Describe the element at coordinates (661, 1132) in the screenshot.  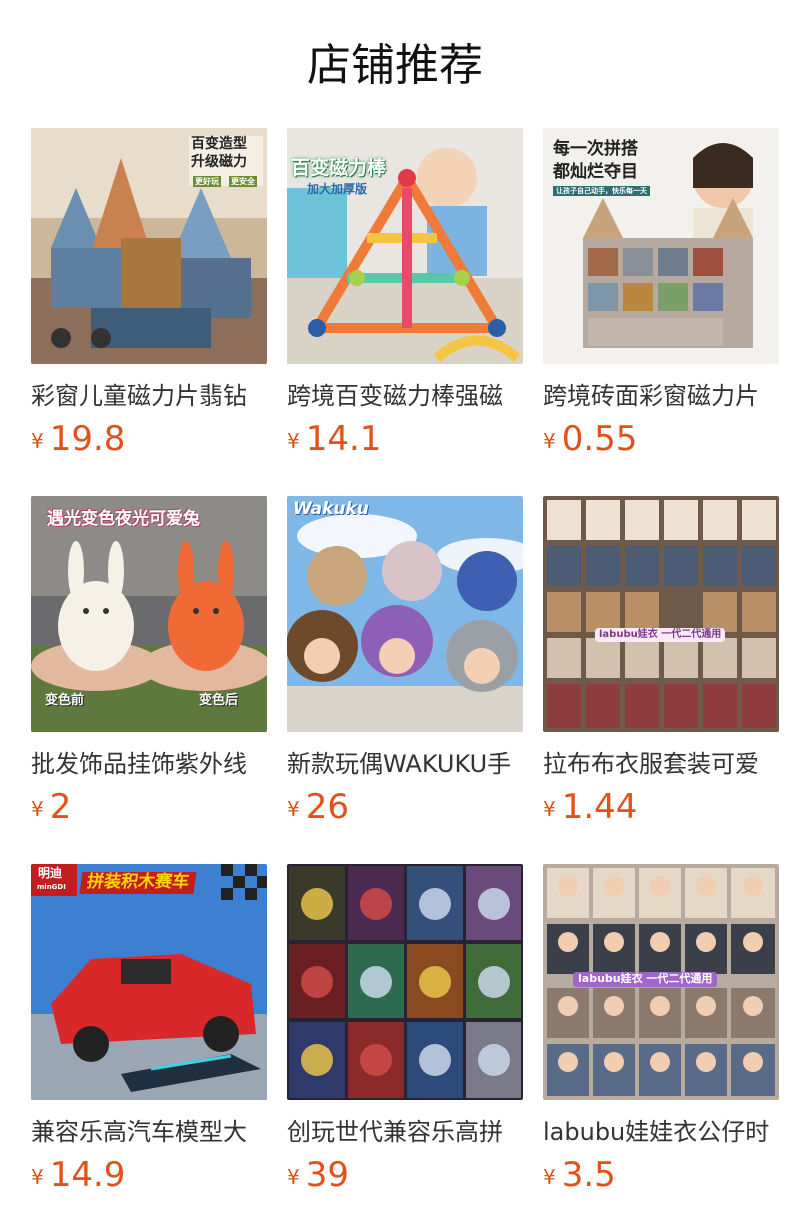
I see `product-name: labubu娃娃衣公仔时` at that location.